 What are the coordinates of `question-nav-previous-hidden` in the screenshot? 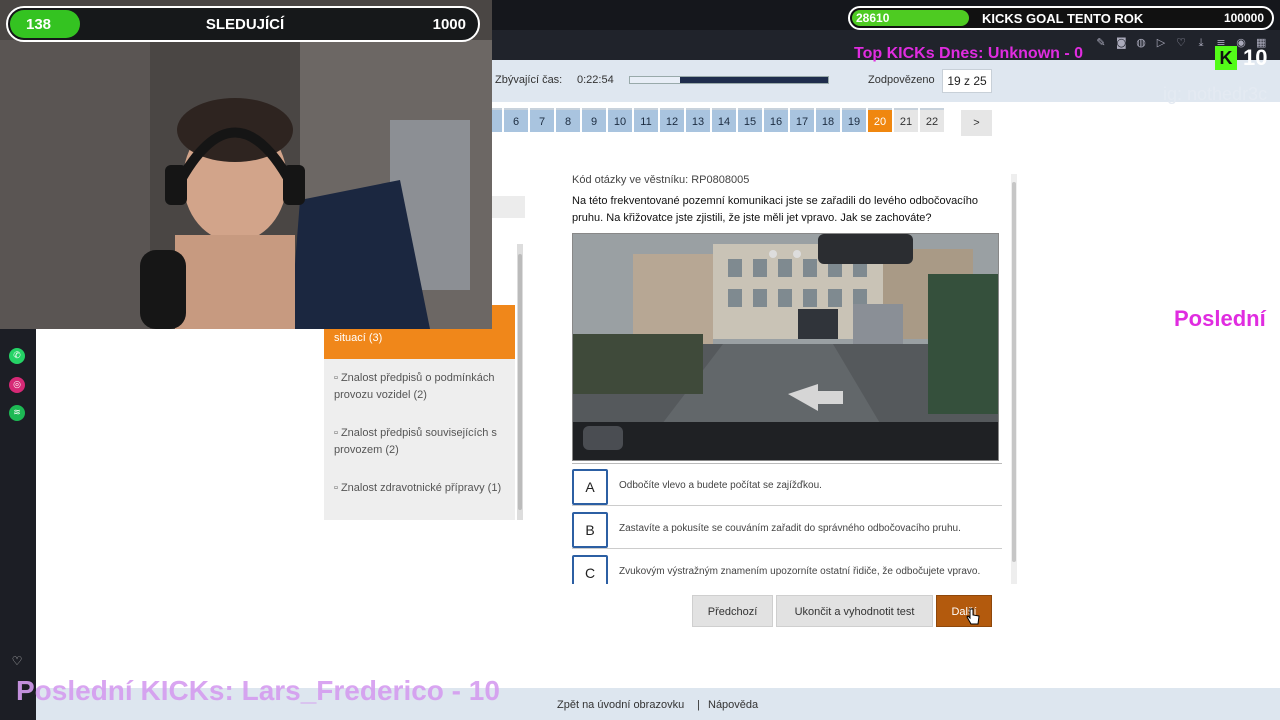 It's located at (497, 120).